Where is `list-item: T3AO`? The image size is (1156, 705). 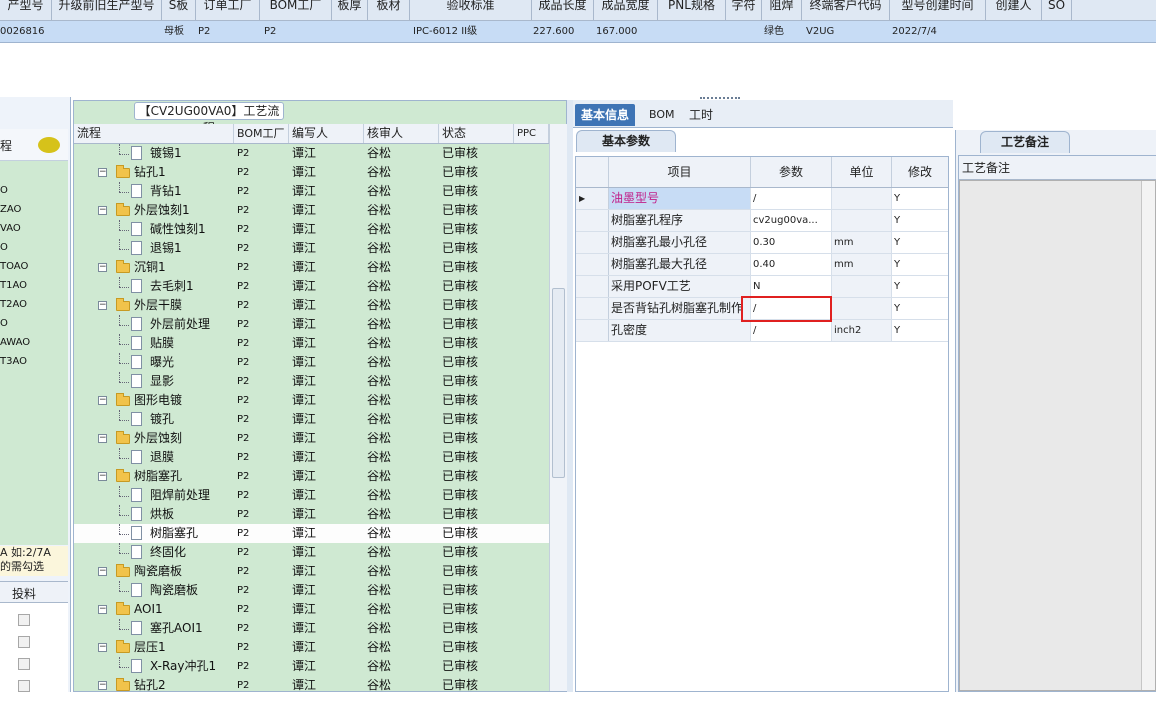
list-item: T3AO is located at coordinates (13, 361).